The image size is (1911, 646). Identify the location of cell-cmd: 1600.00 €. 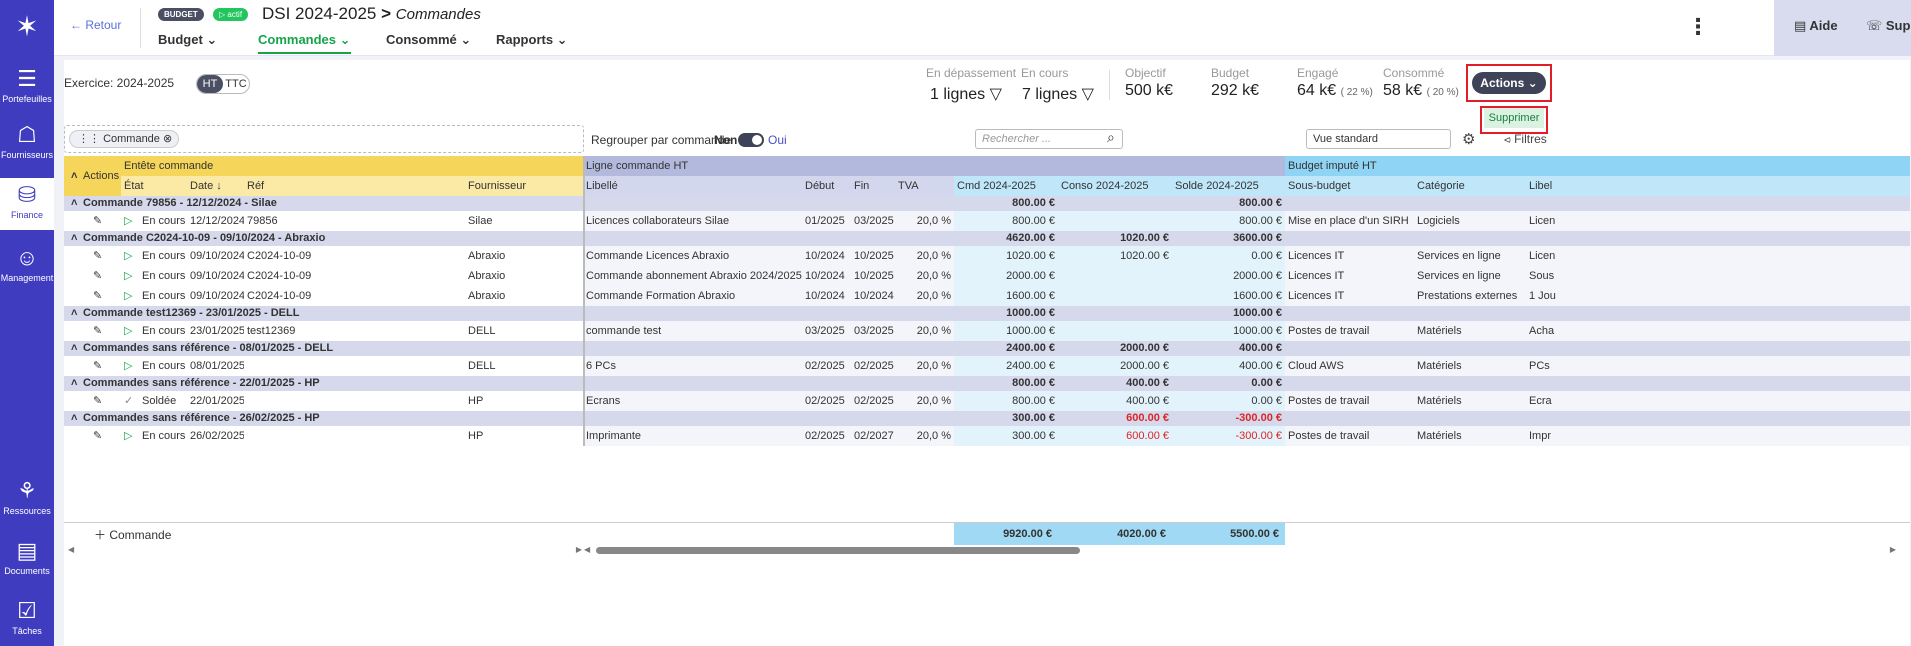
(1030, 296).